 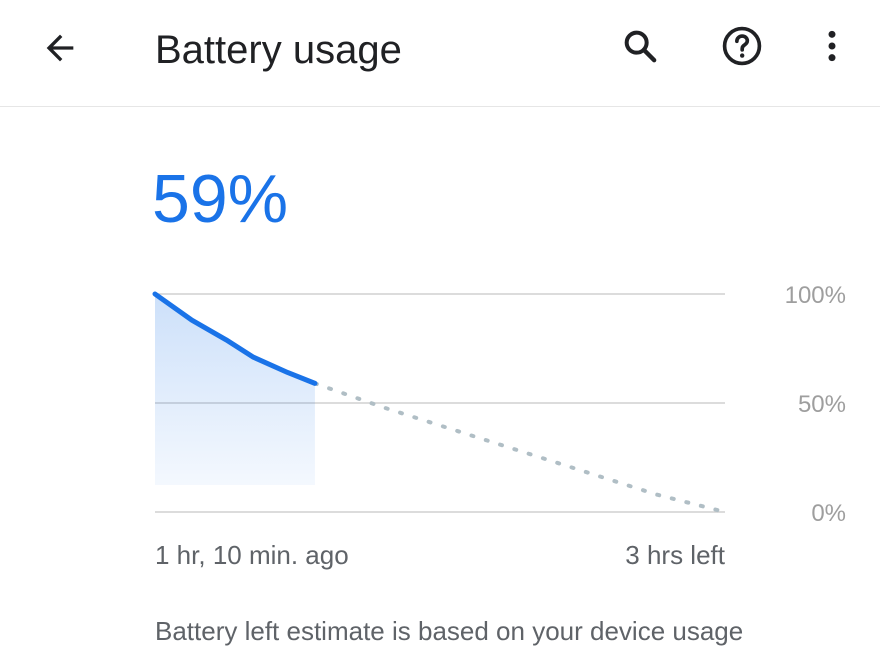 What do you see at coordinates (252, 555) in the screenshot?
I see `chart-x-label-start: 1 hr, 10 min. ago` at bounding box center [252, 555].